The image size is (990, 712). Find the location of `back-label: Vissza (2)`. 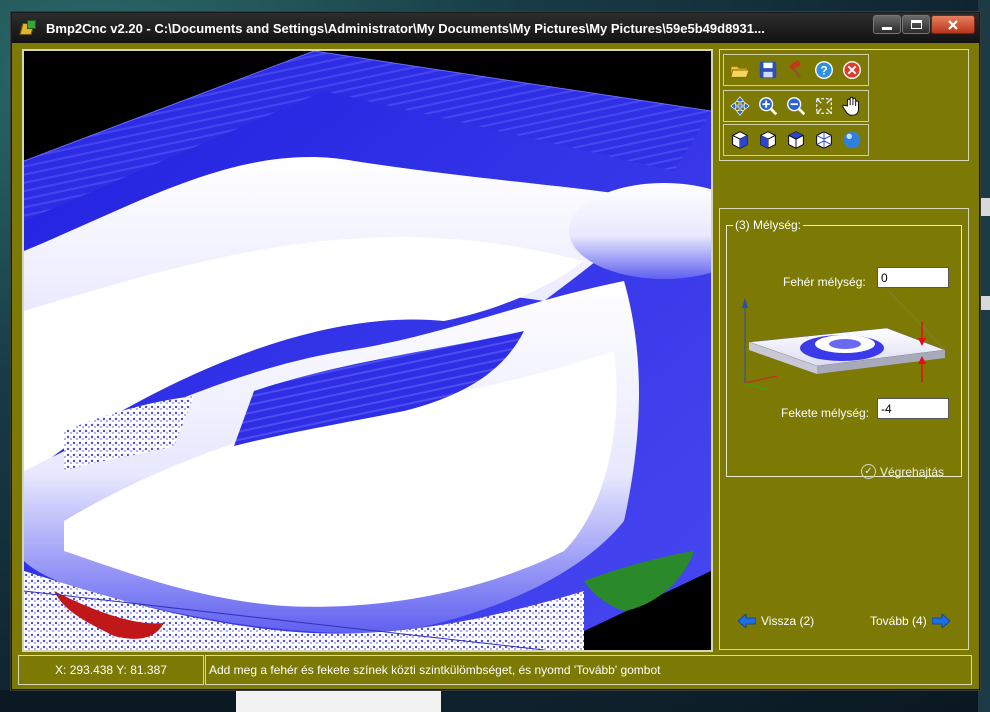

back-label: Vissza (2) is located at coordinates (788, 621).